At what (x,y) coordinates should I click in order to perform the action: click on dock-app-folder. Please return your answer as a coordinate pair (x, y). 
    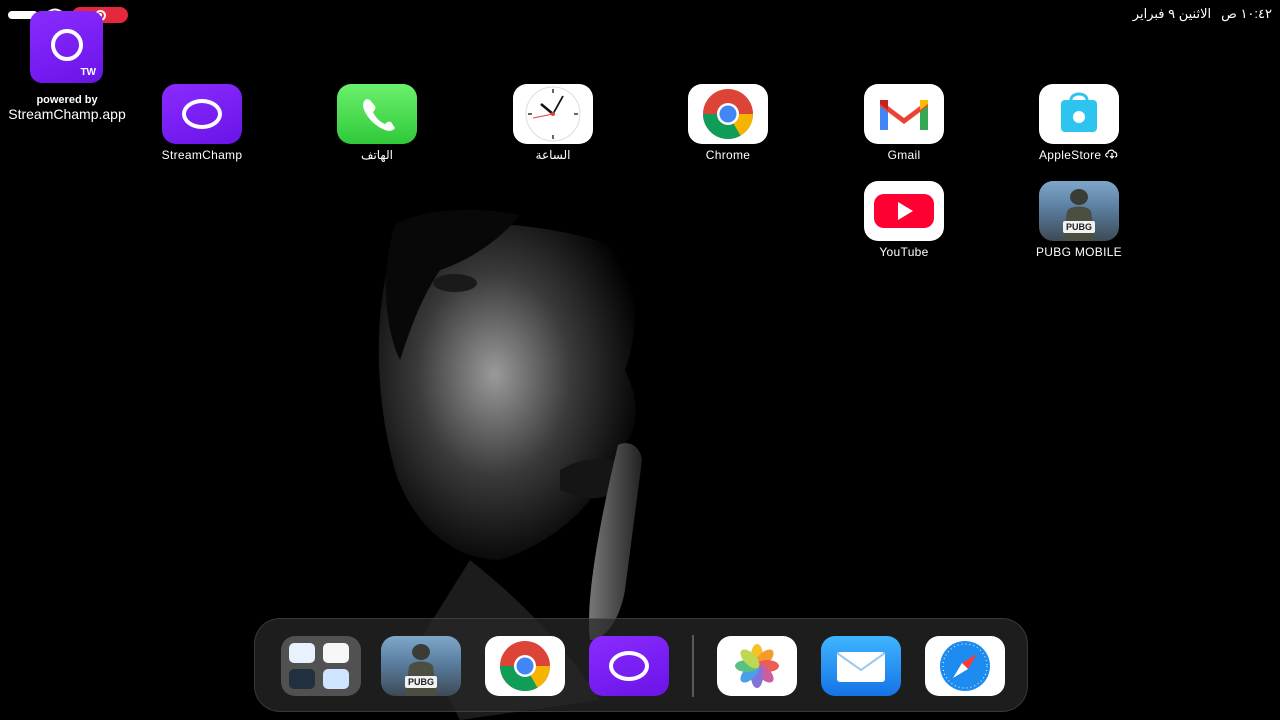
    Looking at the image, I should click on (321, 666).